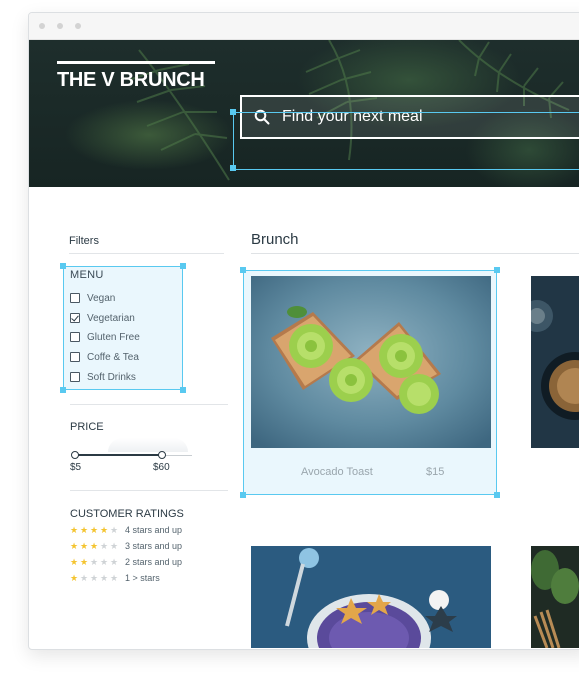  What do you see at coordinates (60, 26) in the screenshot?
I see `window-dot-minimize` at bounding box center [60, 26].